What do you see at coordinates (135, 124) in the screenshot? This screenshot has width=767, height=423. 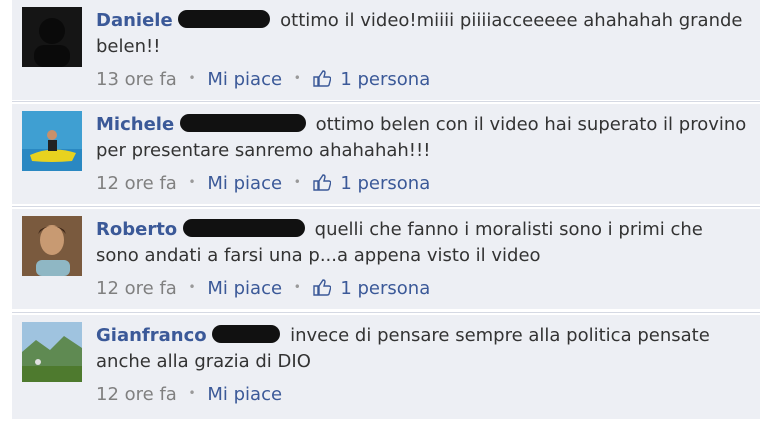 I see `comment-author: Michele` at bounding box center [135, 124].